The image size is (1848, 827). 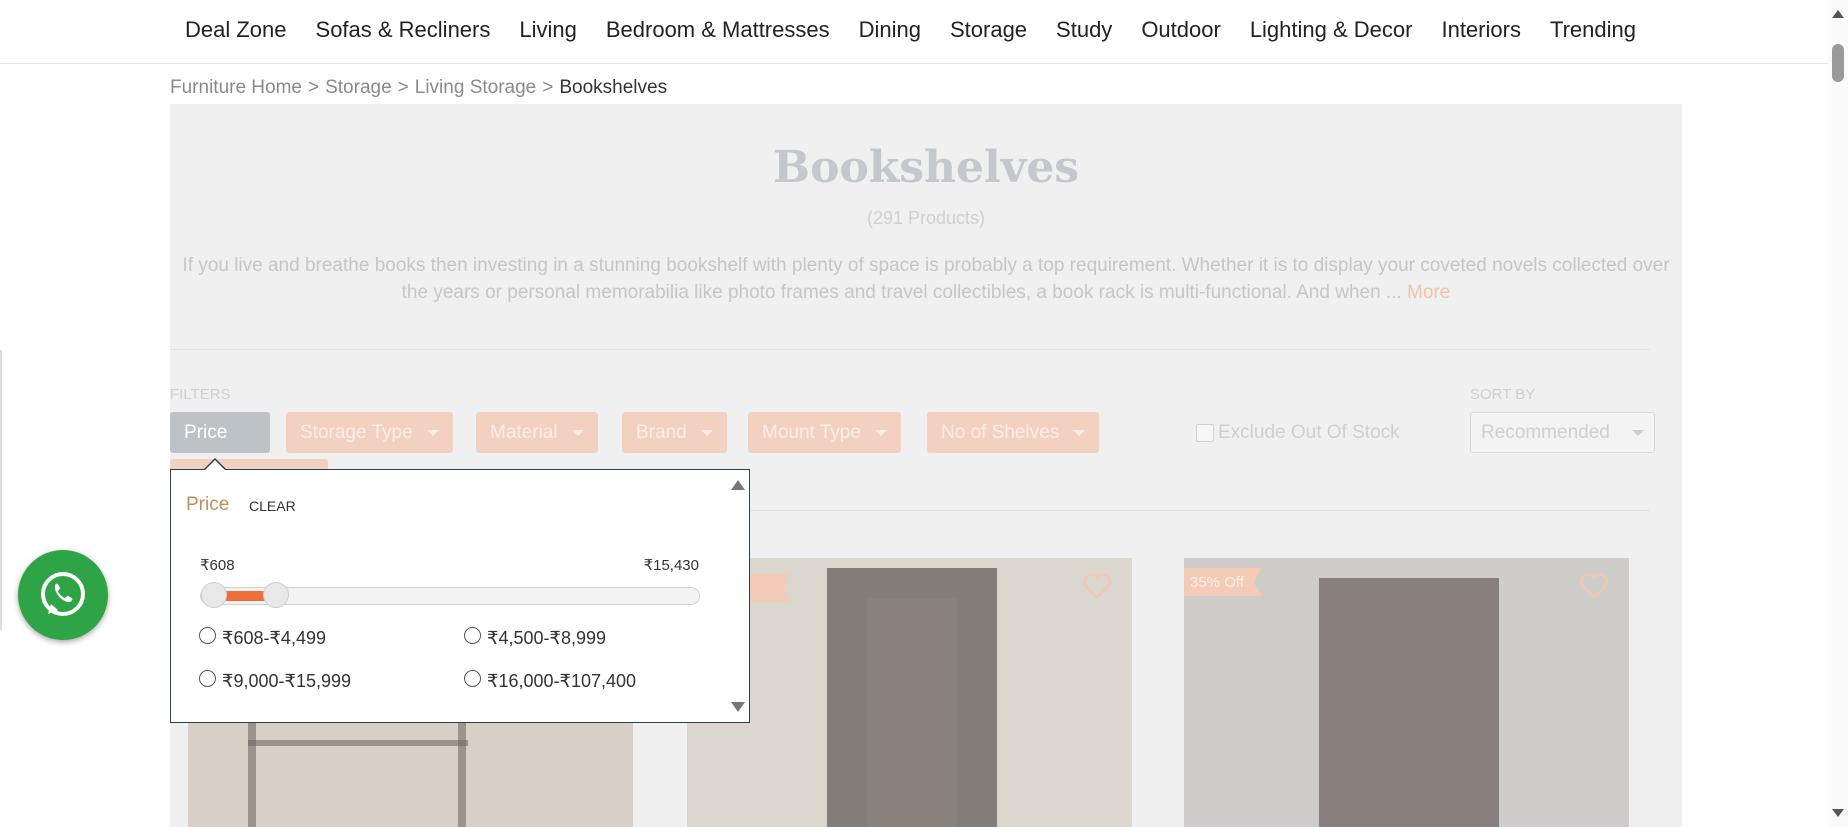 What do you see at coordinates (217, 565) in the screenshot?
I see `price-range-min: ₹608` at bounding box center [217, 565].